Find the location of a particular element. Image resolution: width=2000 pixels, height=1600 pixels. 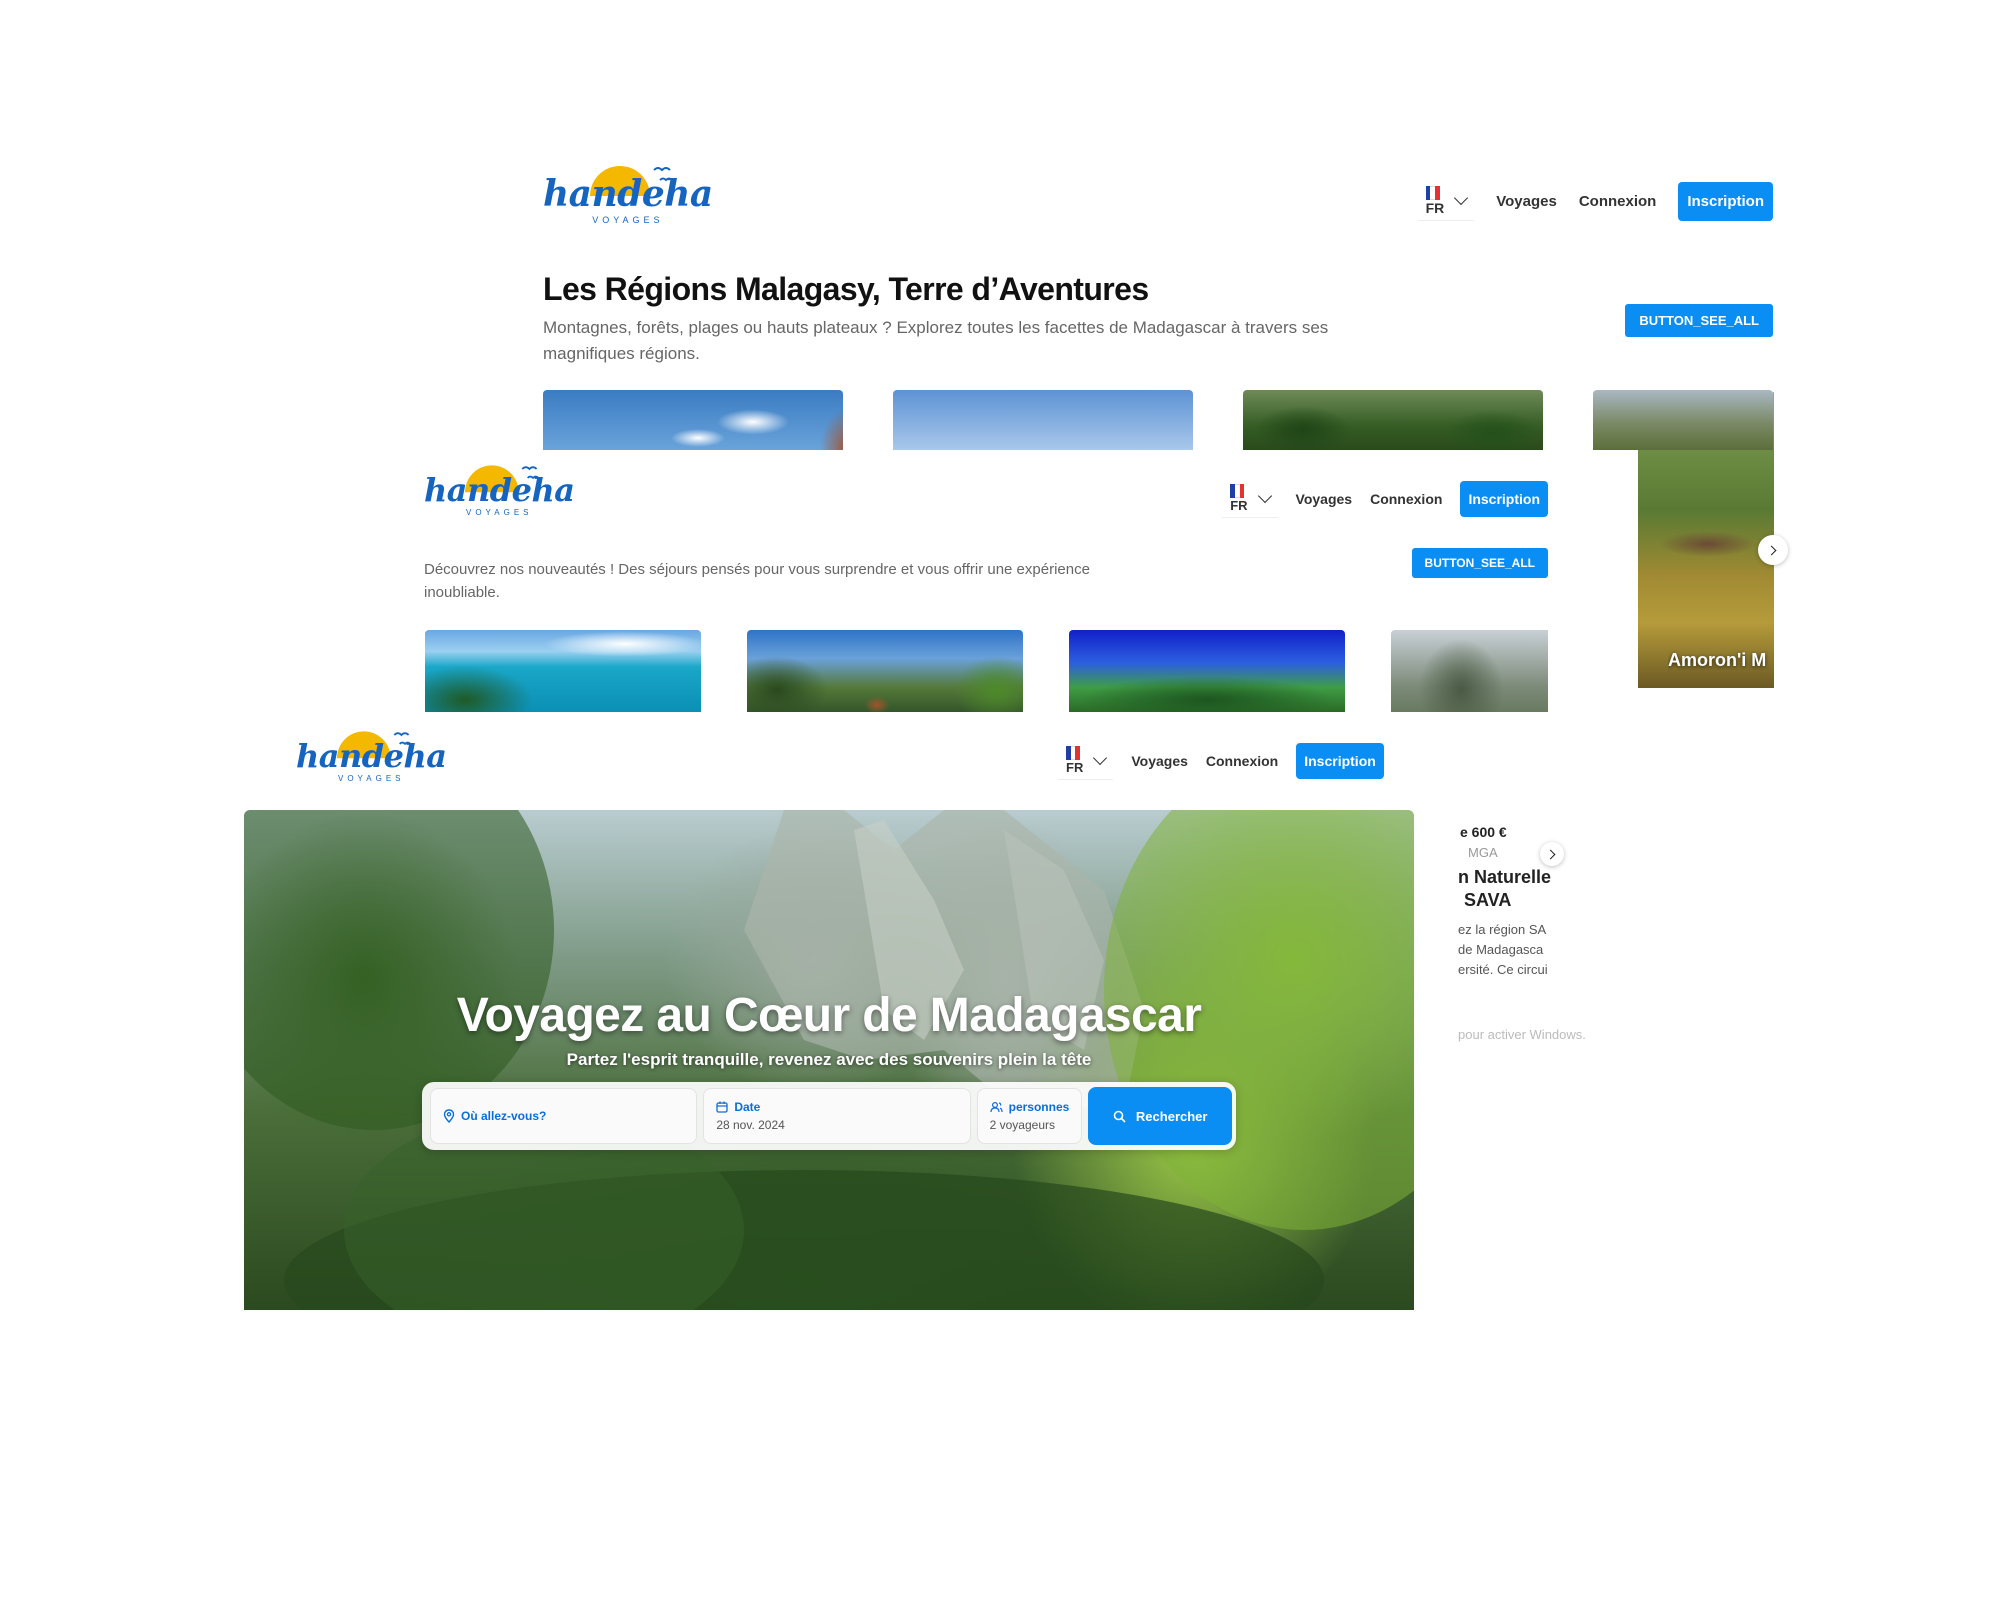

region-card-label: Amoron'i M is located at coordinates (1717, 660).